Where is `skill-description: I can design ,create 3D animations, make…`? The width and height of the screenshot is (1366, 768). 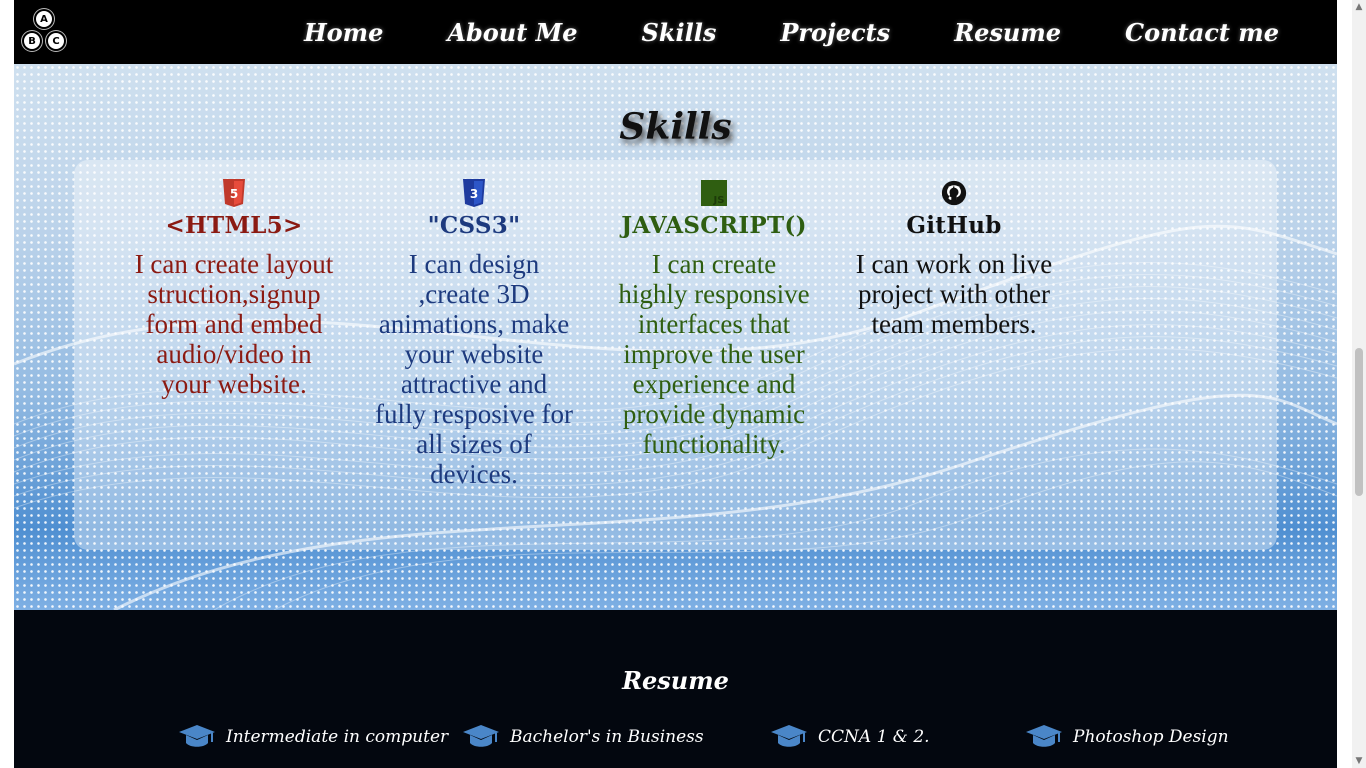
skill-description: I can design ,create 3D animations, make… is located at coordinates (474, 369).